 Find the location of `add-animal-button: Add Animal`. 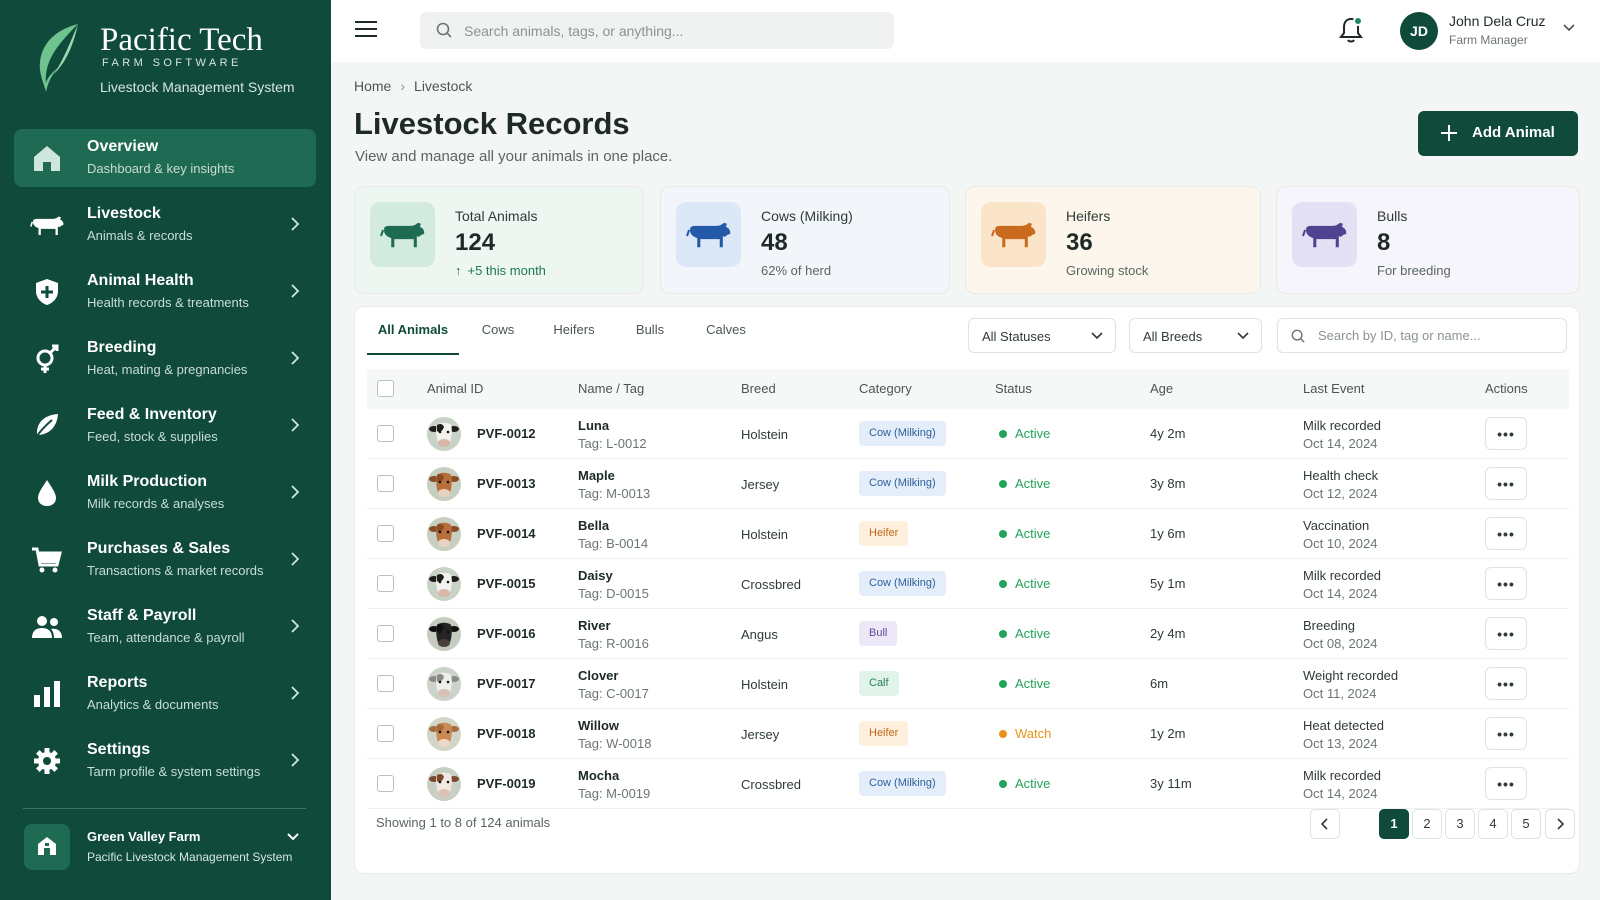

add-animal-button: Add Animal is located at coordinates (1498, 133).